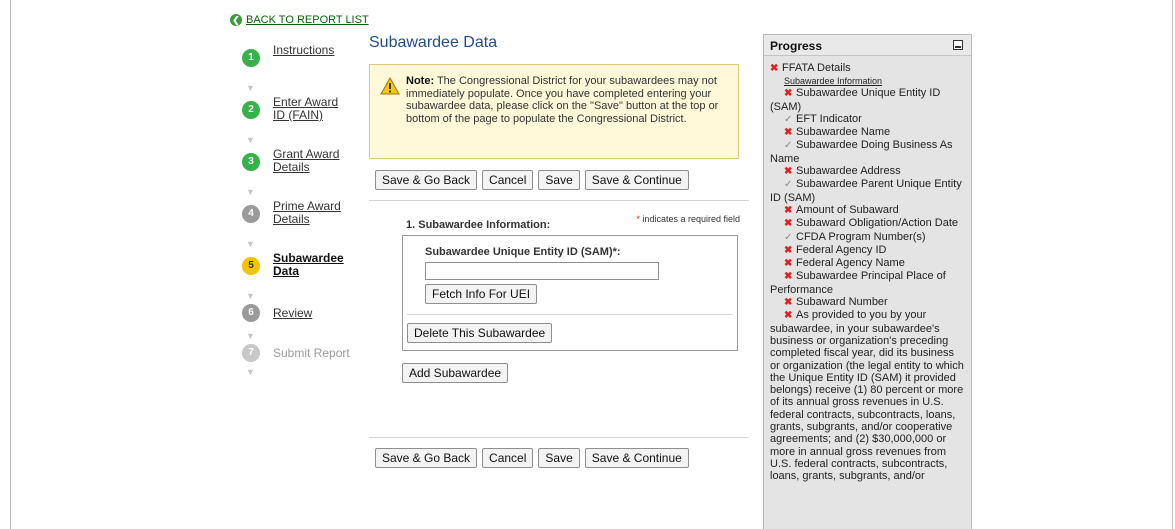 This screenshot has height=529, width=1175. Describe the element at coordinates (958, 45) in the screenshot. I see `minimize-icon` at that location.